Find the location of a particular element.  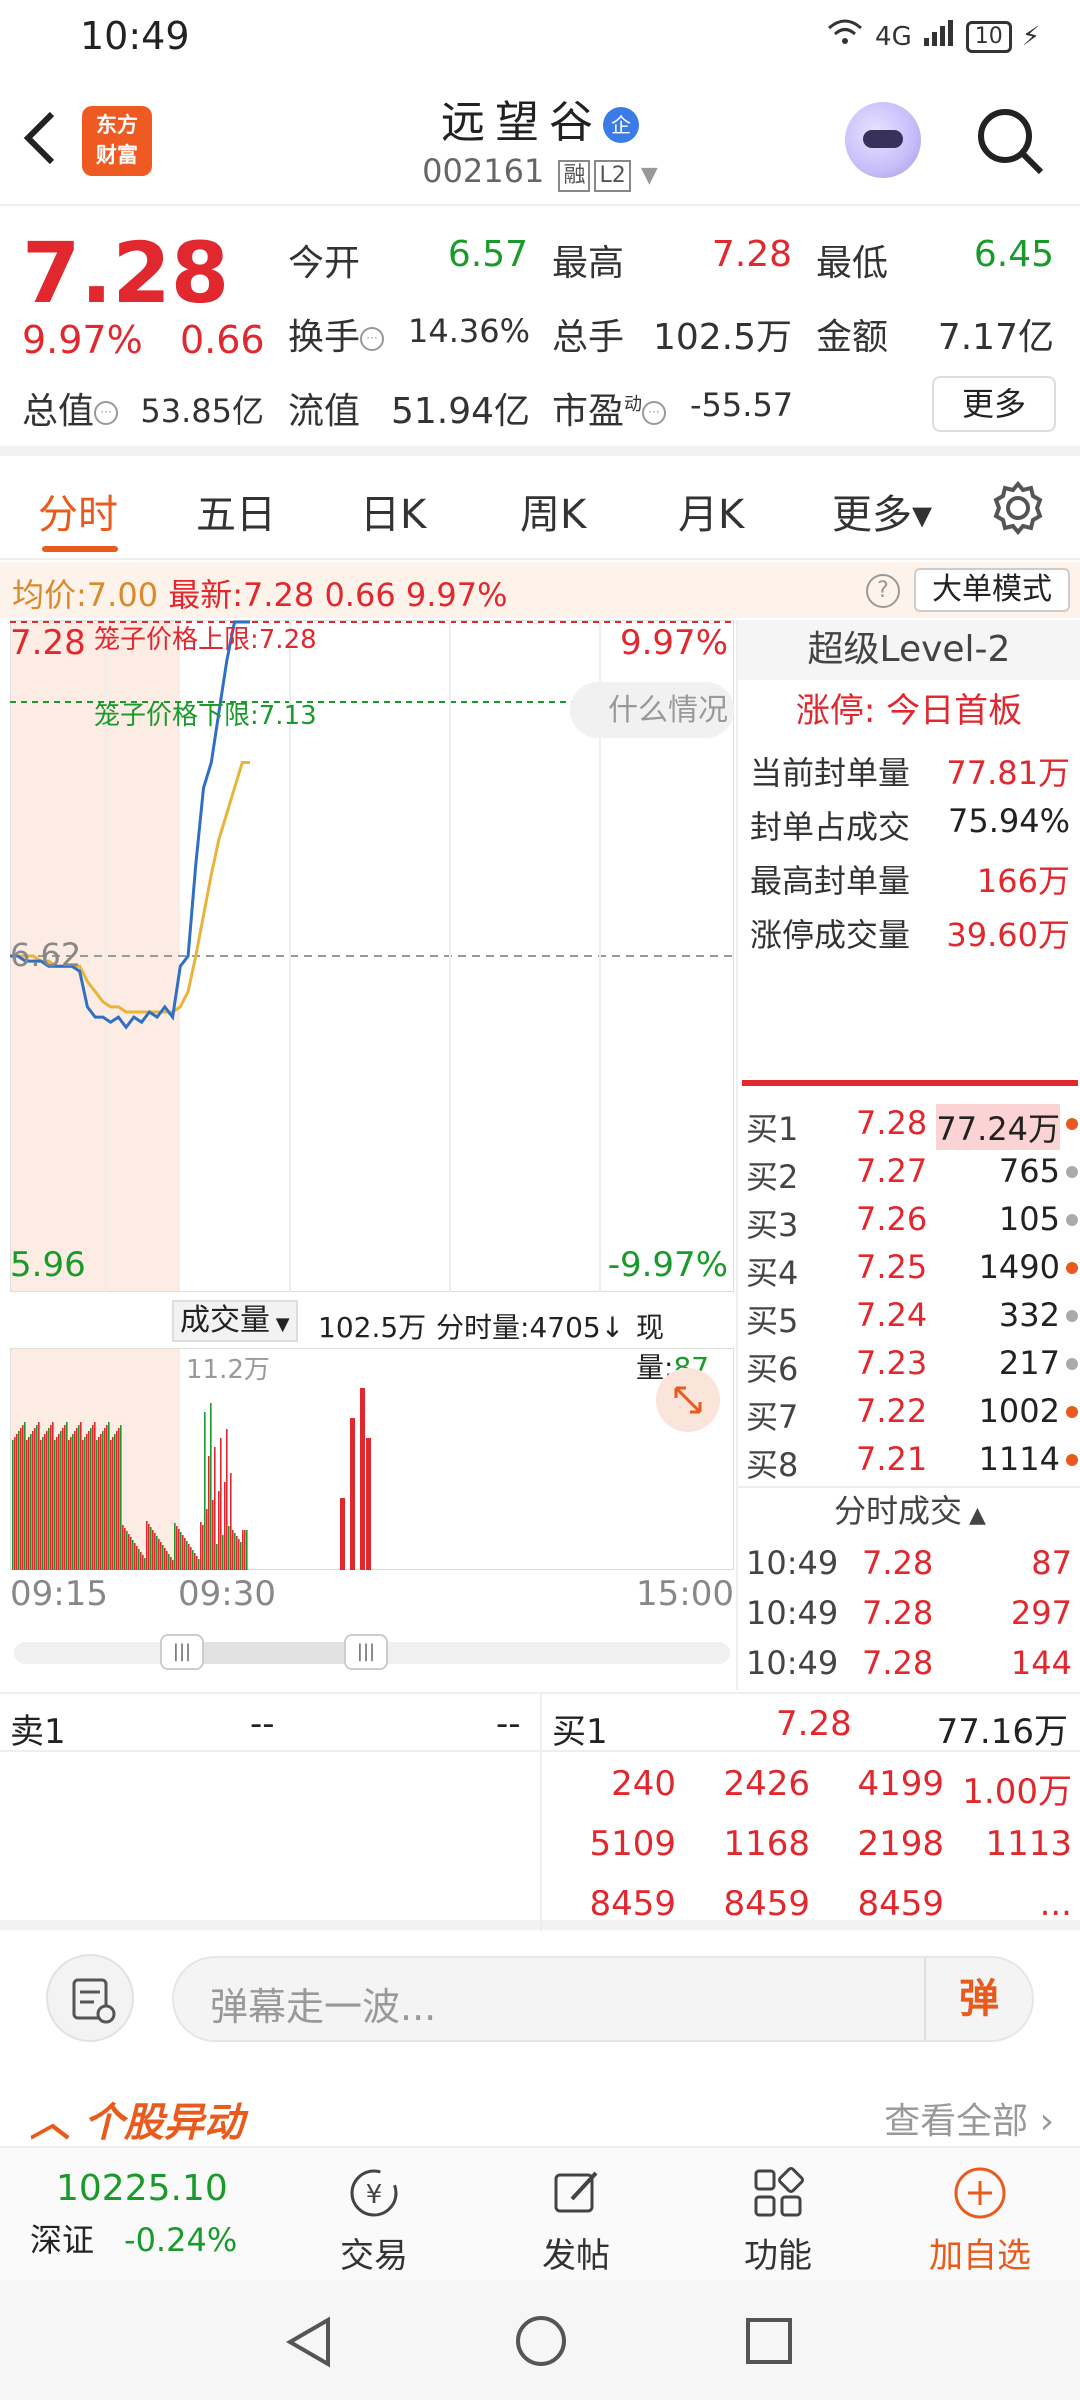

add-watchlist-button: 加自选 is located at coordinates (980, 2217).